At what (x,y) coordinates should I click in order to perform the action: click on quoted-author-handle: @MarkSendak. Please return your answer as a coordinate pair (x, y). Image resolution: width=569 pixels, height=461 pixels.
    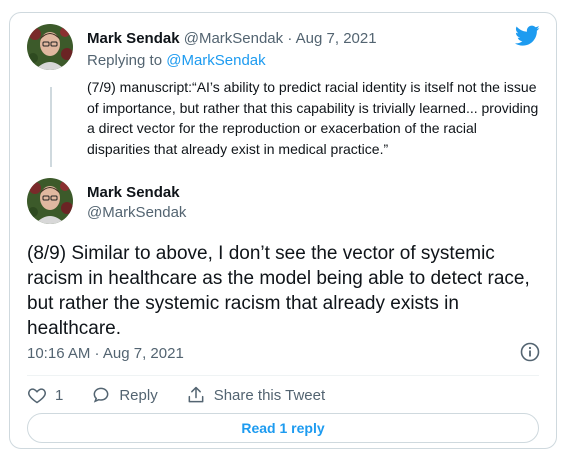
    Looking at the image, I should click on (233, 38).